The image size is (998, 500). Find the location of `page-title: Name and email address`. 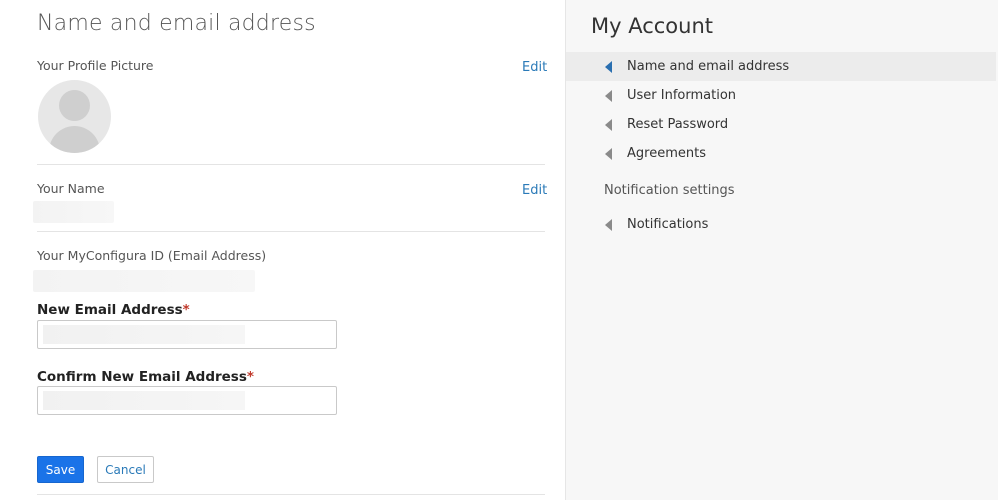

page-title: Name and email address is located at coordinates (176, 23).